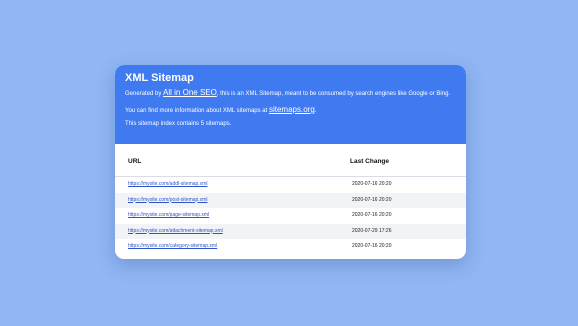 This screenshot has height=326, width=578. I want to click on aioseo-link: All in One SEO, so click(190, 92).